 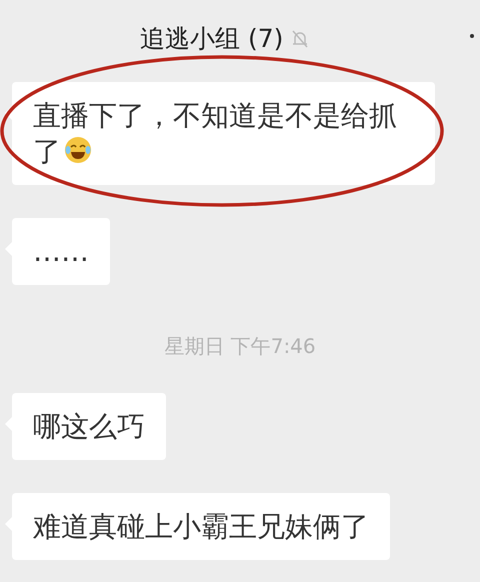 I want to click on message-text: 难道真碰上小霸王兄妹俩了, so click(x=201, y=526).